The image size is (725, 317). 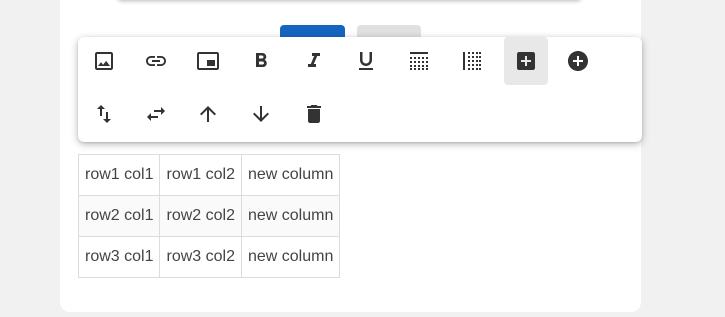 I want to click on arrow-up-icon, so click(x=208, y=114).